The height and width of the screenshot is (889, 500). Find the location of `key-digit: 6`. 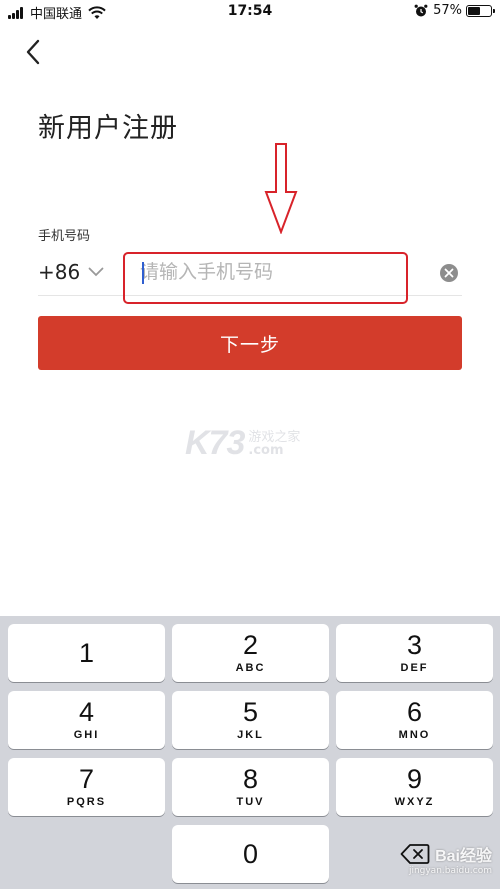

key-digit: 6 is located at coordinates (414, 712).